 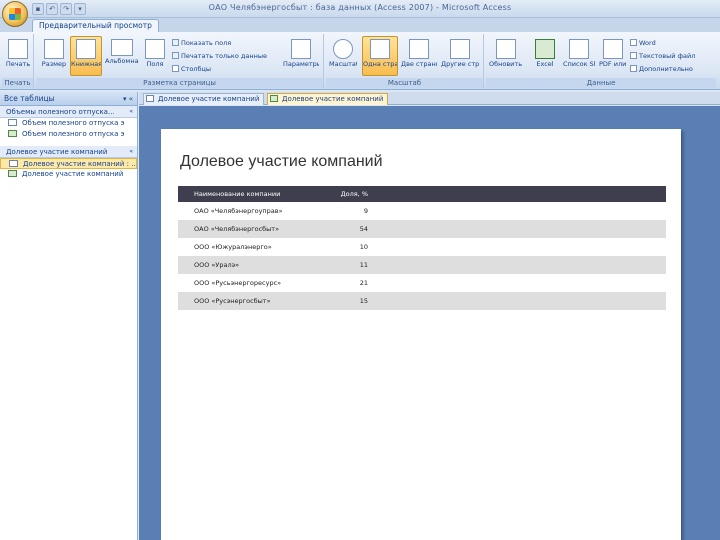 I want to click on nav-item-volumes-table: Объем полезного отпуска э, so click(x=68, y=123).